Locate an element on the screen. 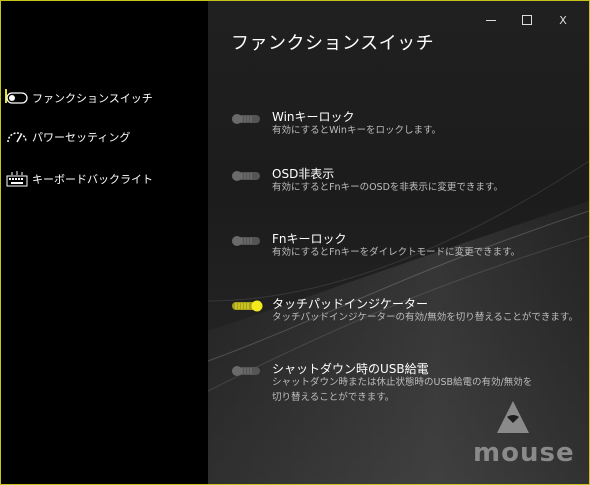  sidebar-item-function-switch: ファンクションスイッチ is located at coordinates (79, 98).